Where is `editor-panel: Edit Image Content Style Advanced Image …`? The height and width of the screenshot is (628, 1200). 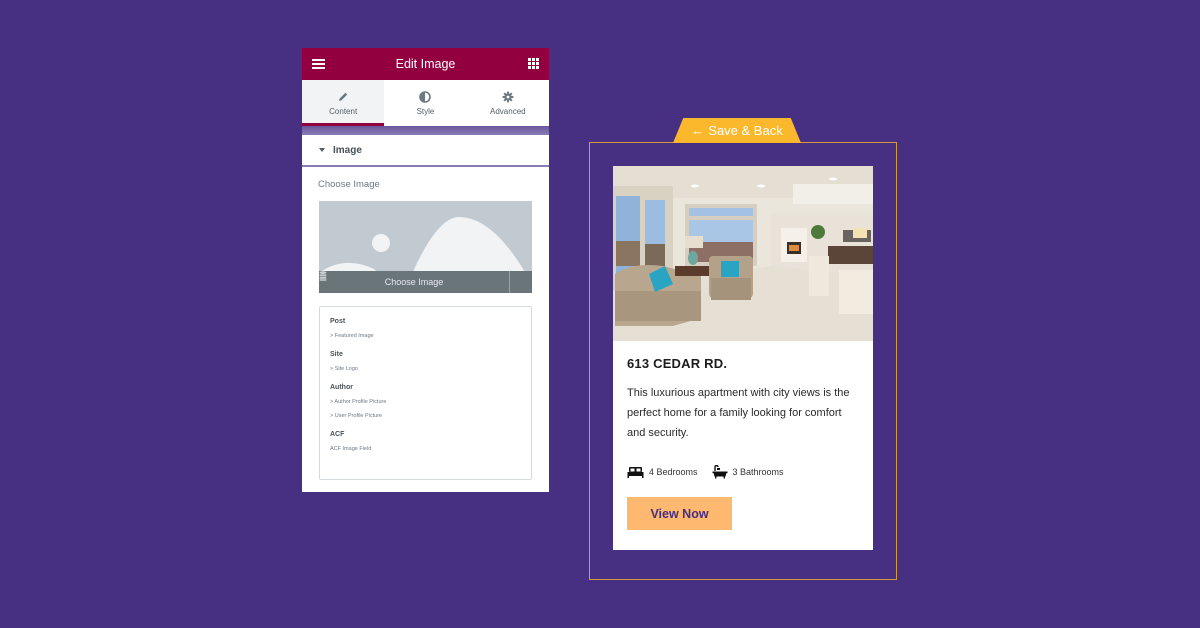 editor-panel: Edit Image Content Style Advanced Image … is located at coordinates (425, 270).